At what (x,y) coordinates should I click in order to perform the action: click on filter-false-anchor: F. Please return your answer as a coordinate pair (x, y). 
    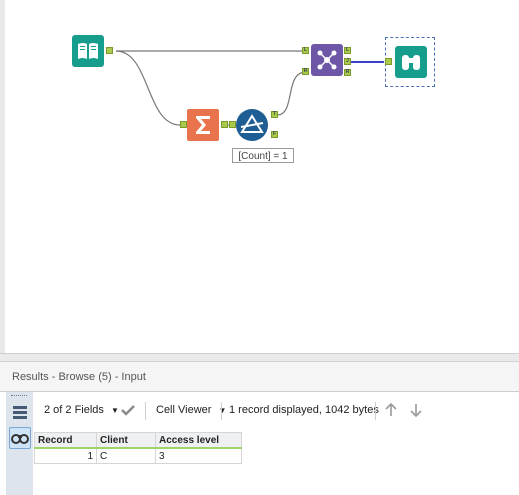
    Looking at the image, I should click on (274, 134).